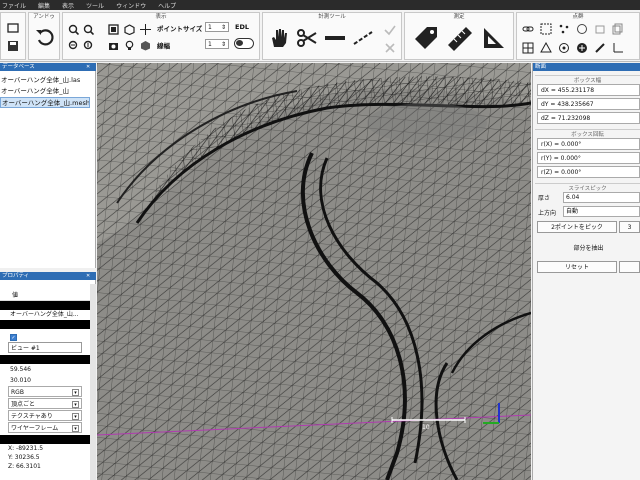  What do you see at coordinates (161, 17) in the screenshot?
I see `display-group-title: 表示` at bounding box center [161, 17].